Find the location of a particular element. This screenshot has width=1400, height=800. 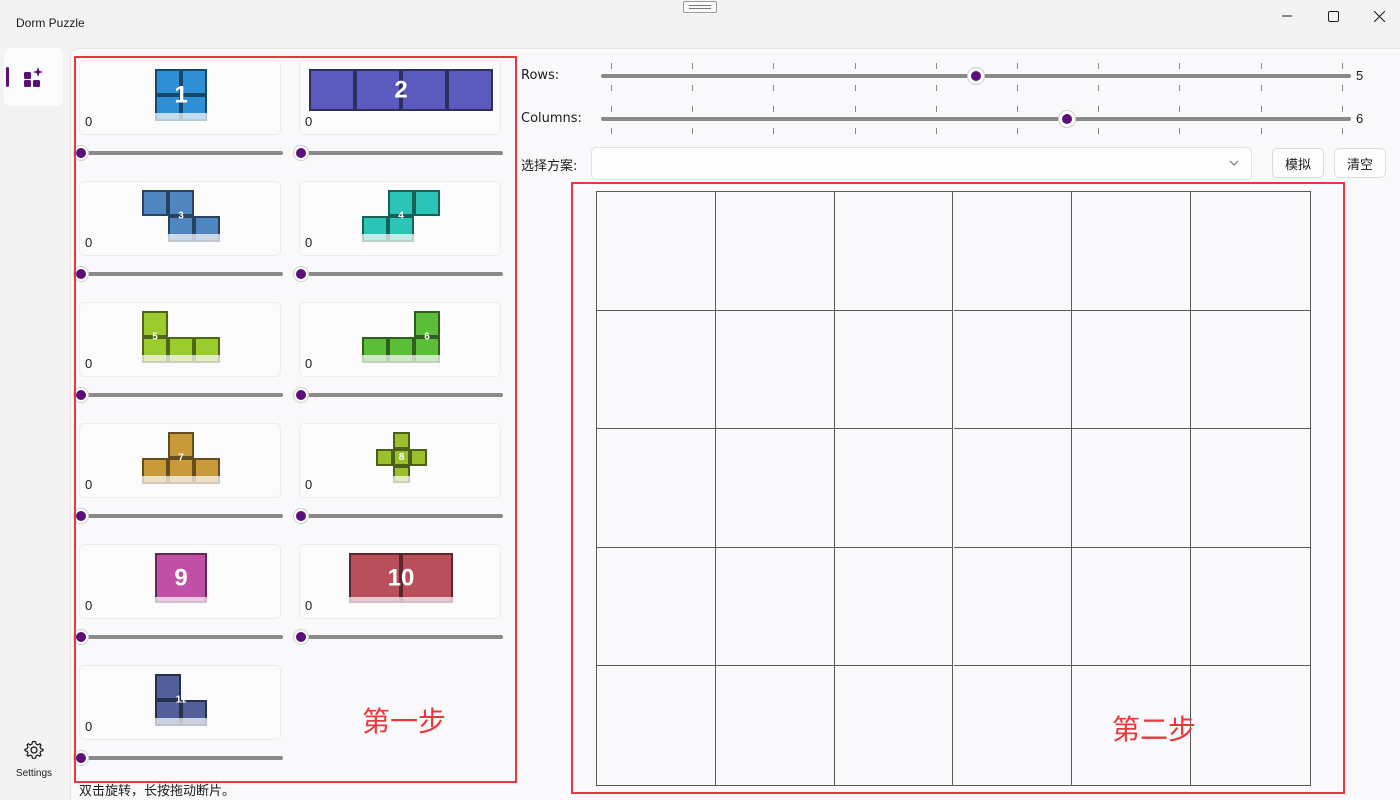

piece-5-shape: 5 is located at coordinates (180, 340).